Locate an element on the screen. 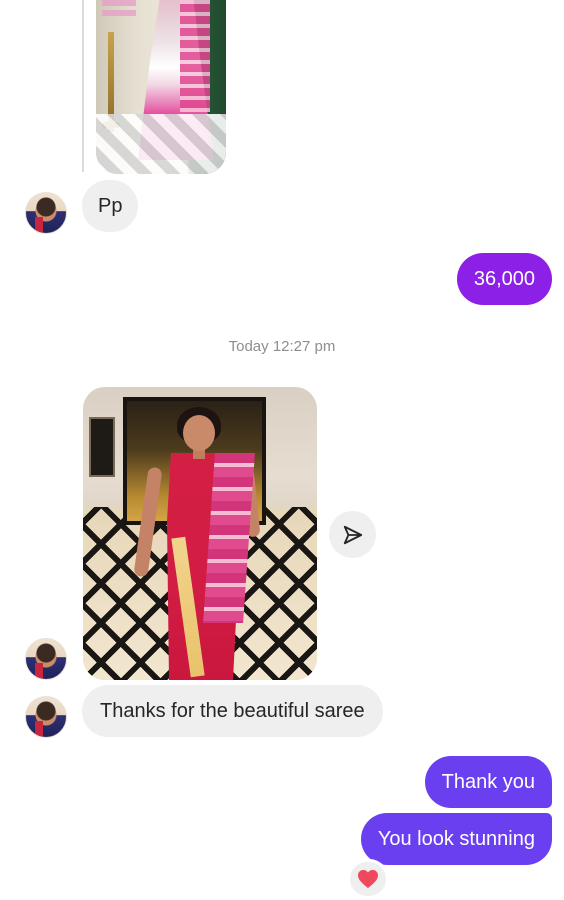 The width and height of the screenshot is (564, 900). timestamp: Today 12:27 pm is located at coordinates (282, 346).